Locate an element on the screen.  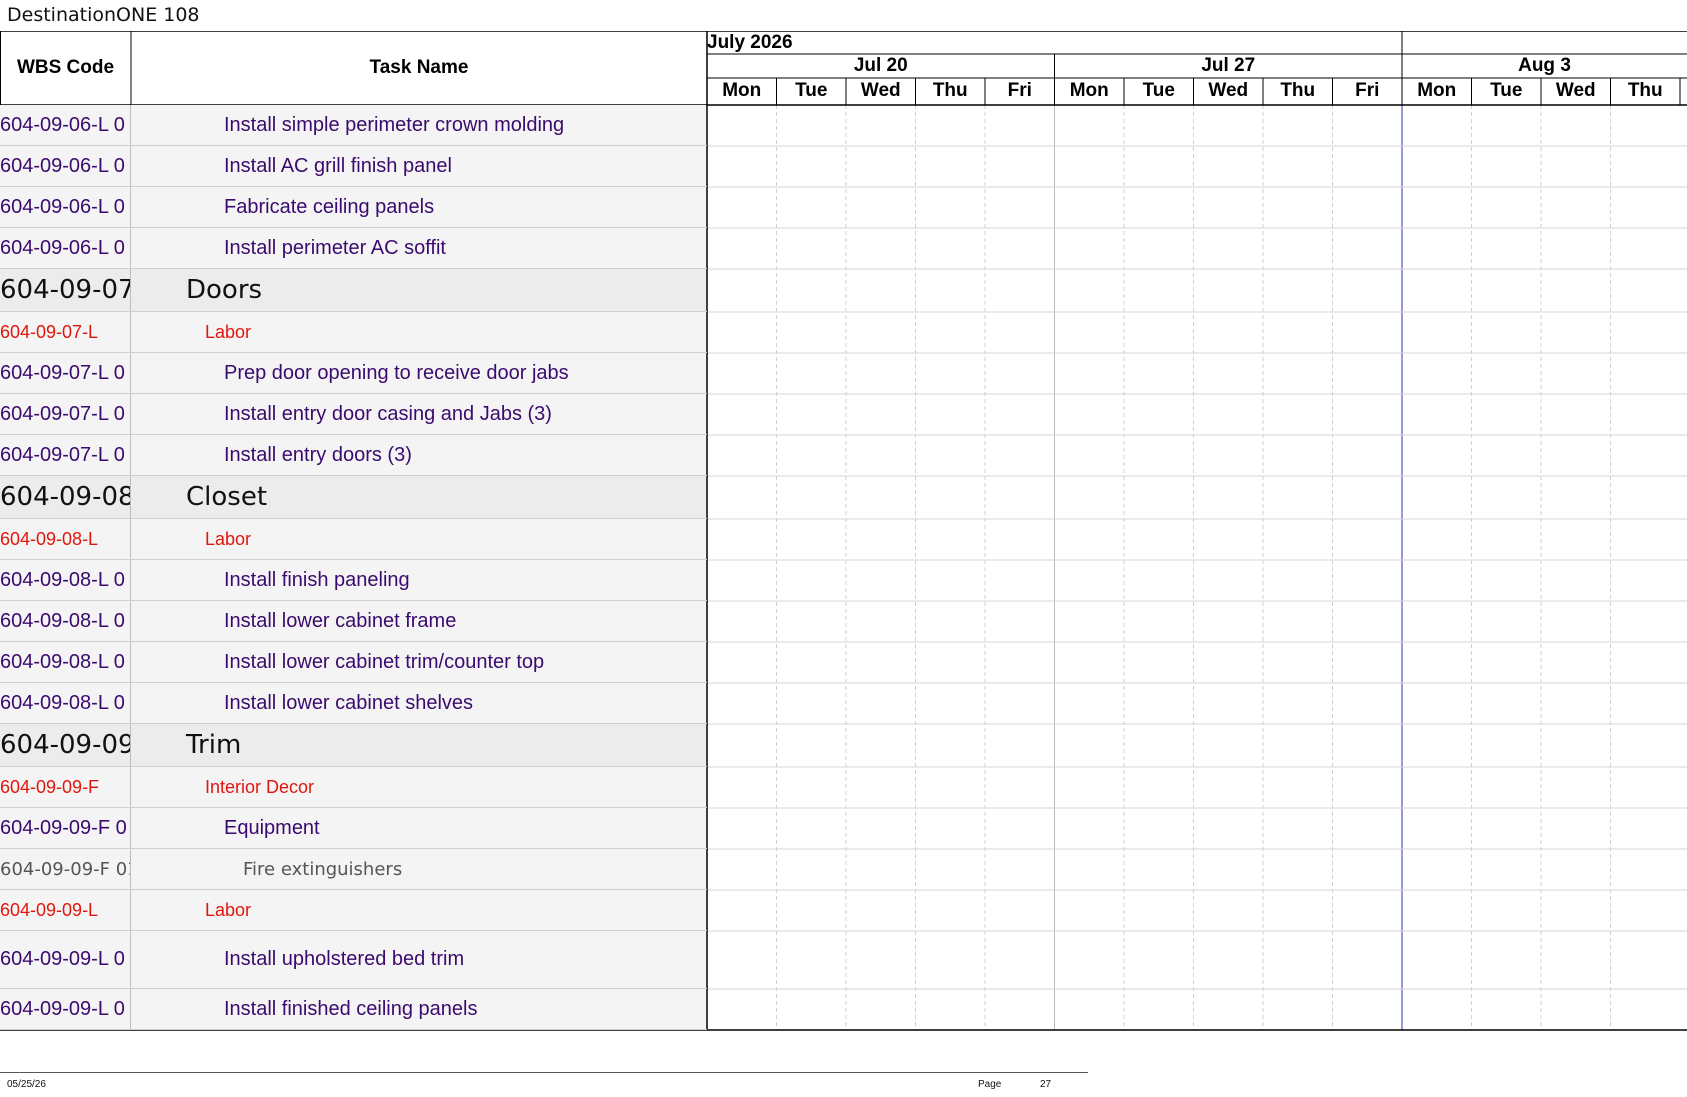
task-name-cell: Install simple perimeter crown molding is located at coordinates (418, 125).